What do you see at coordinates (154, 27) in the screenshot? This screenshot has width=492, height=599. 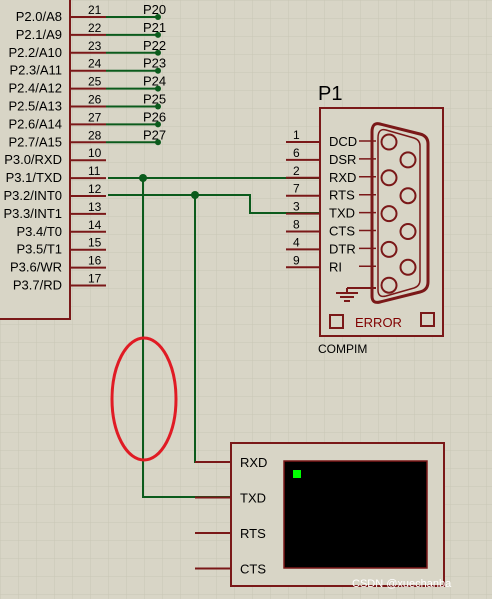 I see `net-label: P21` at bounding box center [154, 27].